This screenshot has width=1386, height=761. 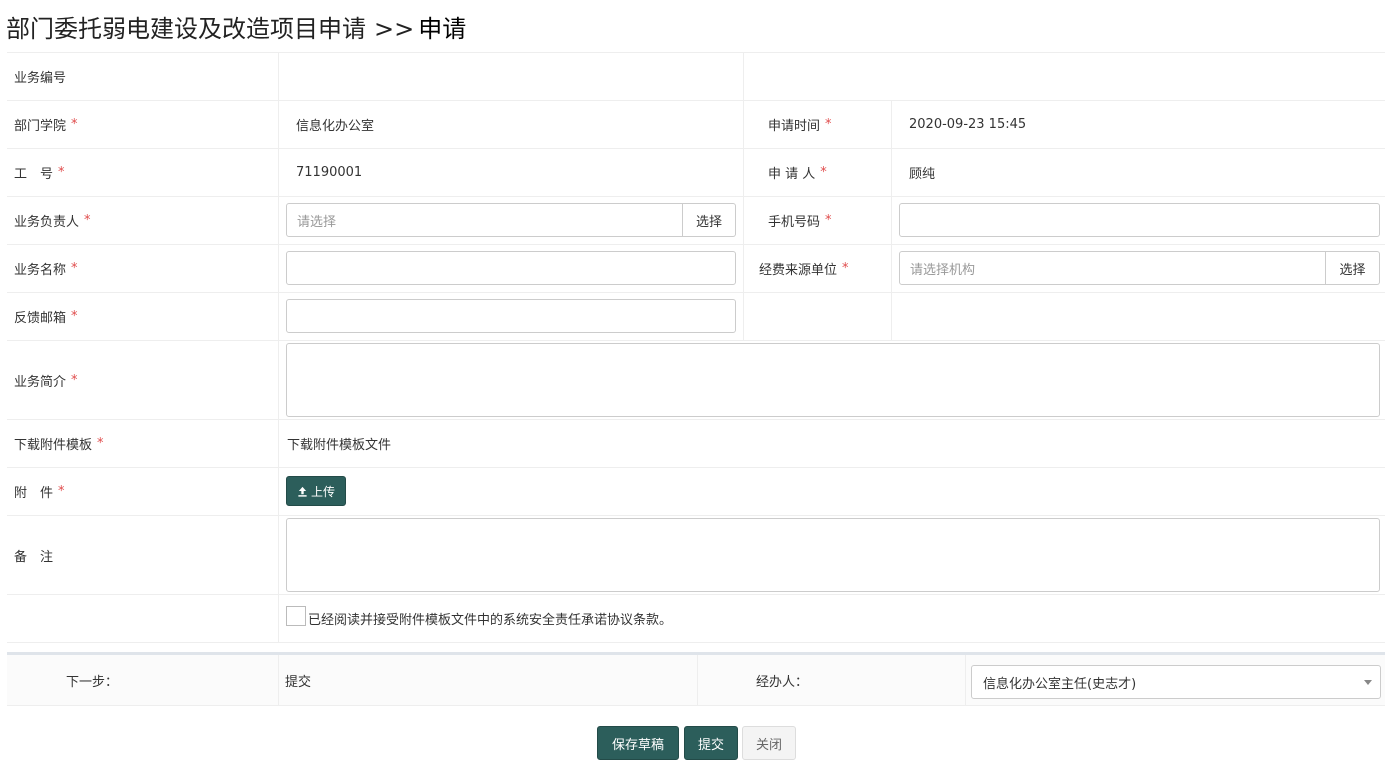 I want to click on form-row-business-no: 业务编号, so click(x=696, y=77).